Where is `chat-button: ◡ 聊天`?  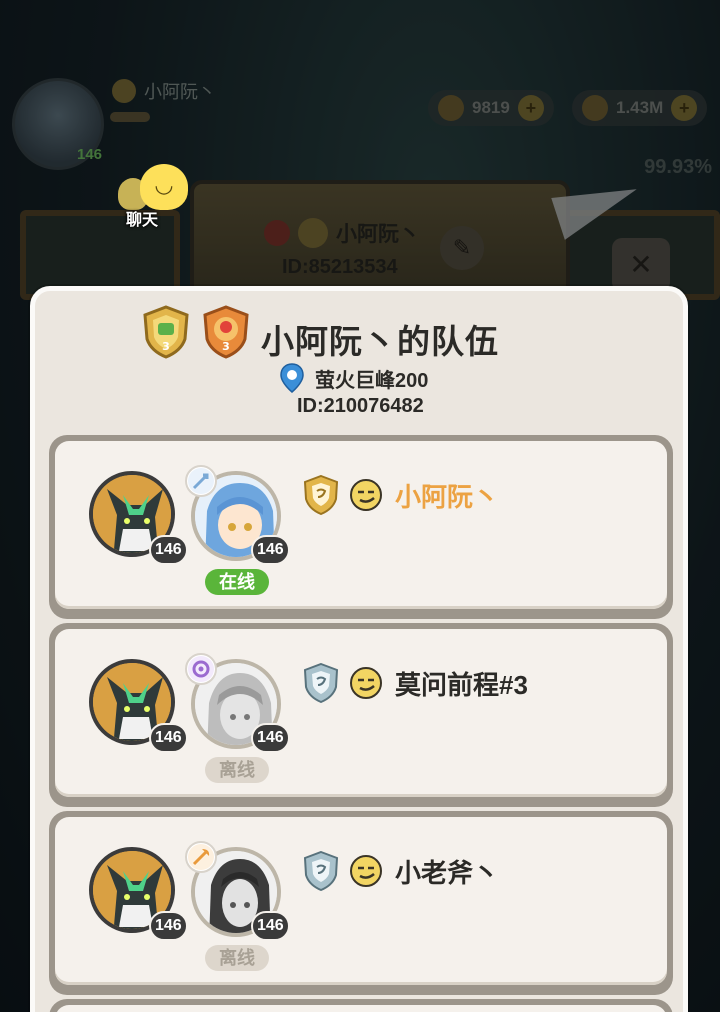 chat-button: ◡ 聊天 is located at coordinates (152, 196).